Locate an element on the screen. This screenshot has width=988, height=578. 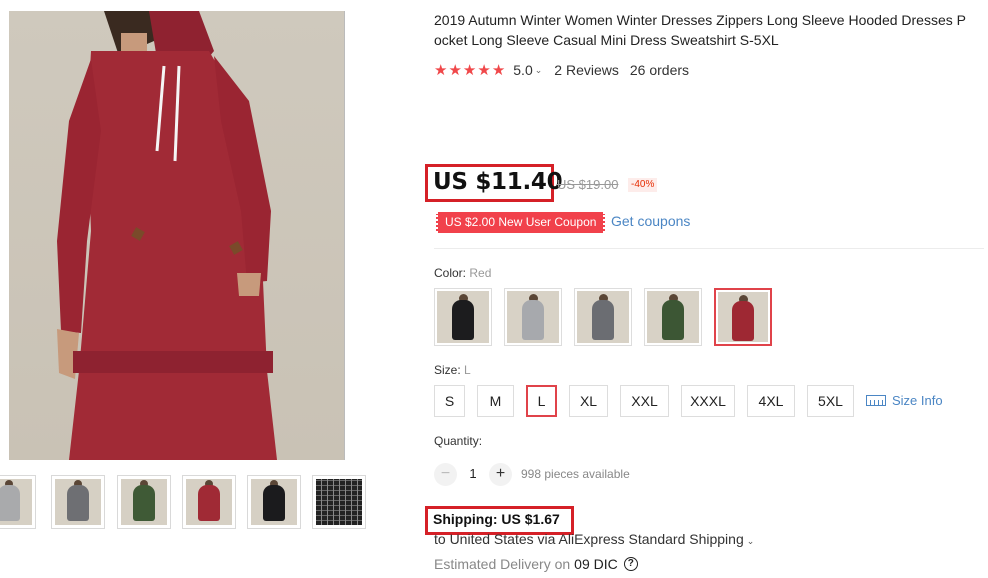
new-user-coupon-badge: US $2.00 New User Coupon is located at coordinates (521, 222).